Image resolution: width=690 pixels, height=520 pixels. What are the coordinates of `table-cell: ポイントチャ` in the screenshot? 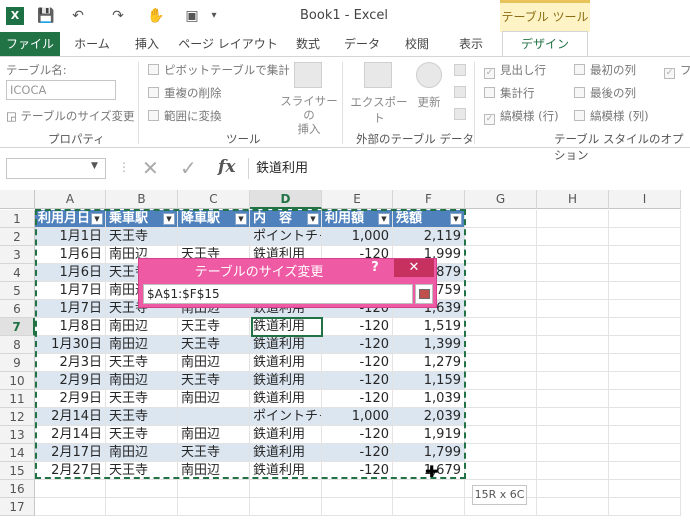 It's located at (286, 237).